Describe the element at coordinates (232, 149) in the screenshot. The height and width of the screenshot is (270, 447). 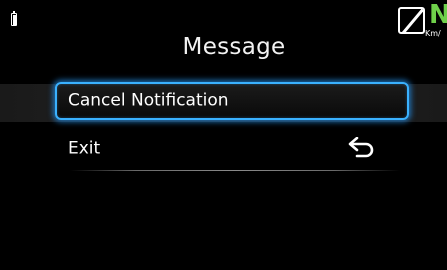
I see `menu-item-exit: Exit` at that location.